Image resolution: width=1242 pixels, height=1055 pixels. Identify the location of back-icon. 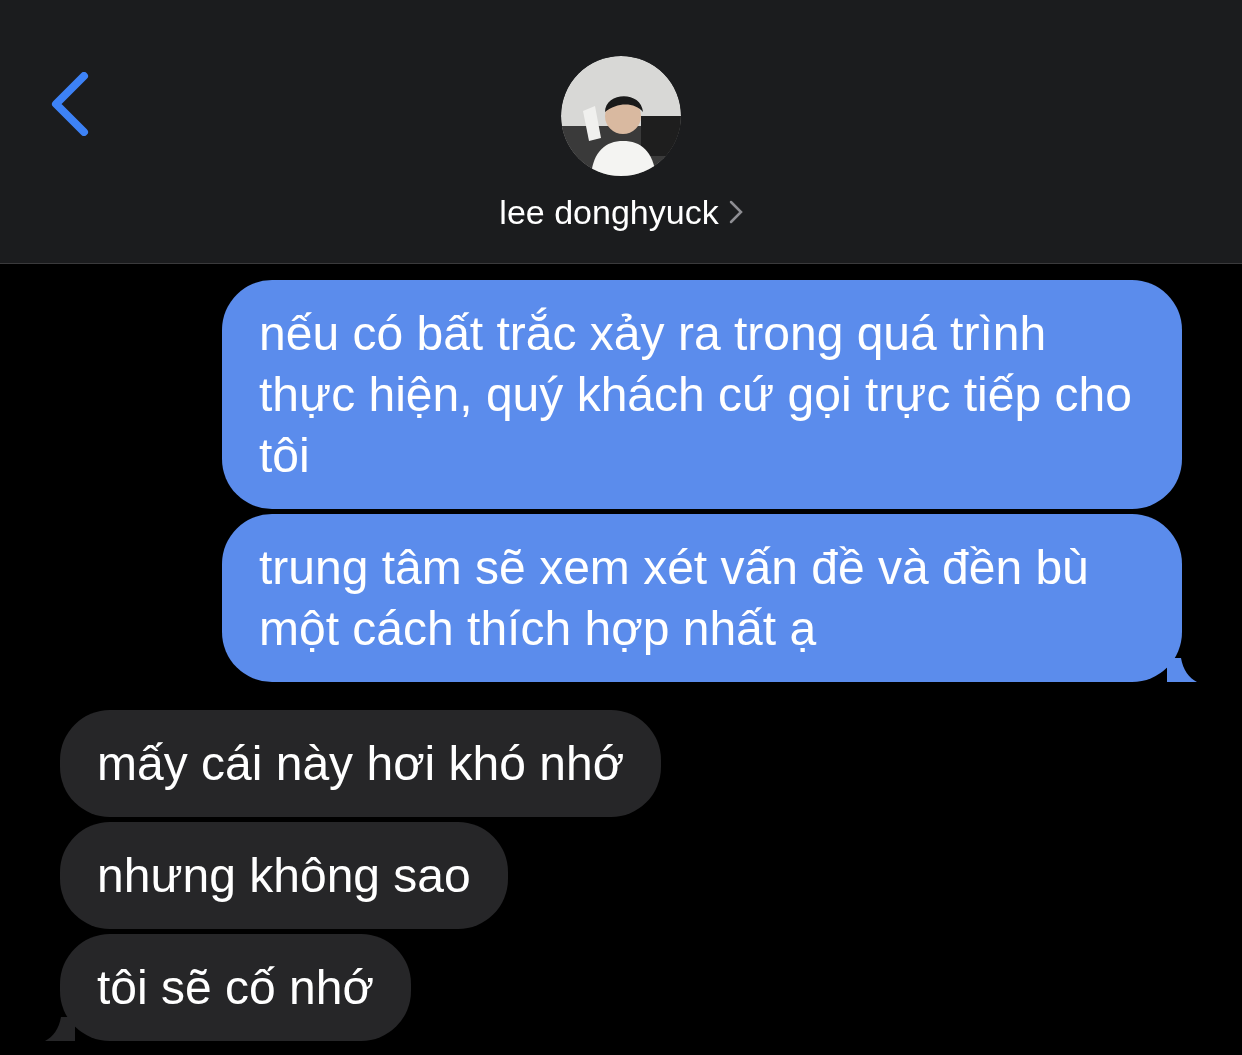
(70, 104).